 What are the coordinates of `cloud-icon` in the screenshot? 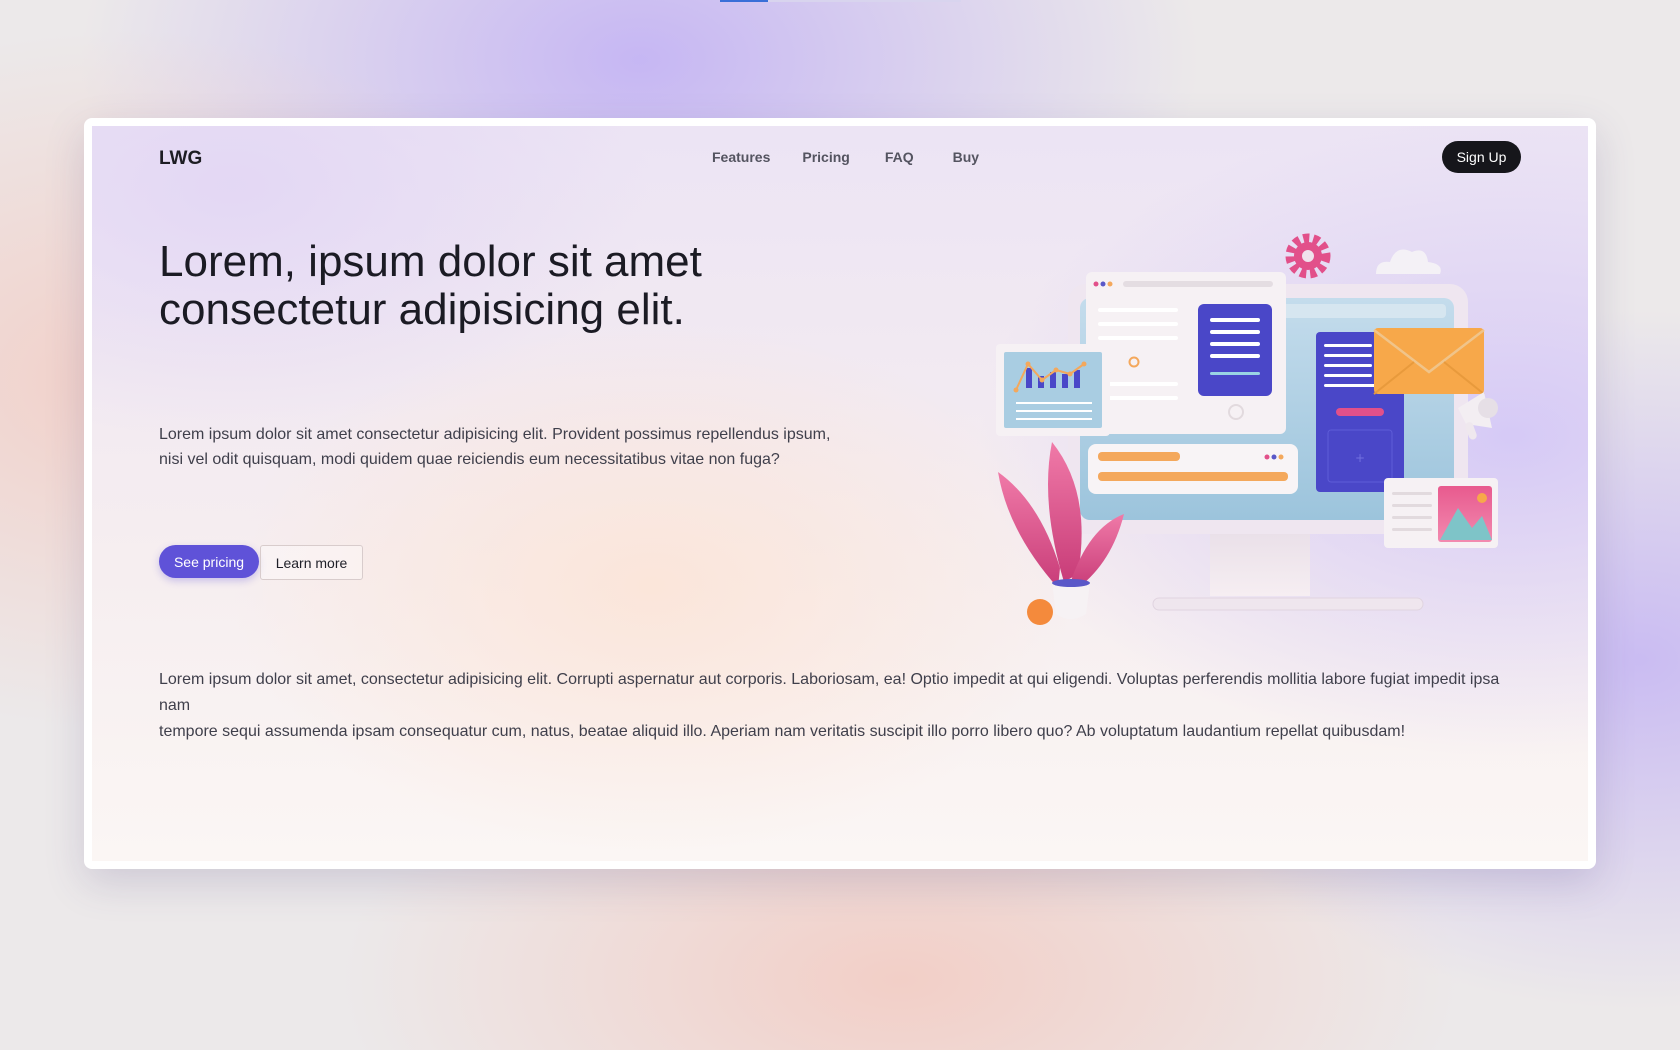 It's located at (1408, 261).